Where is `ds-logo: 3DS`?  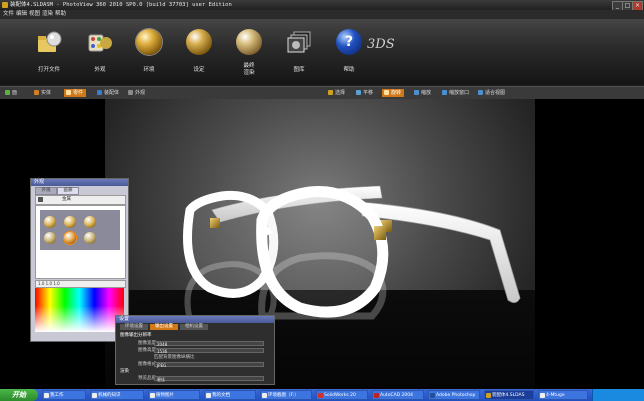 ds-logo: 3DS is located at coordinates (381, 44).